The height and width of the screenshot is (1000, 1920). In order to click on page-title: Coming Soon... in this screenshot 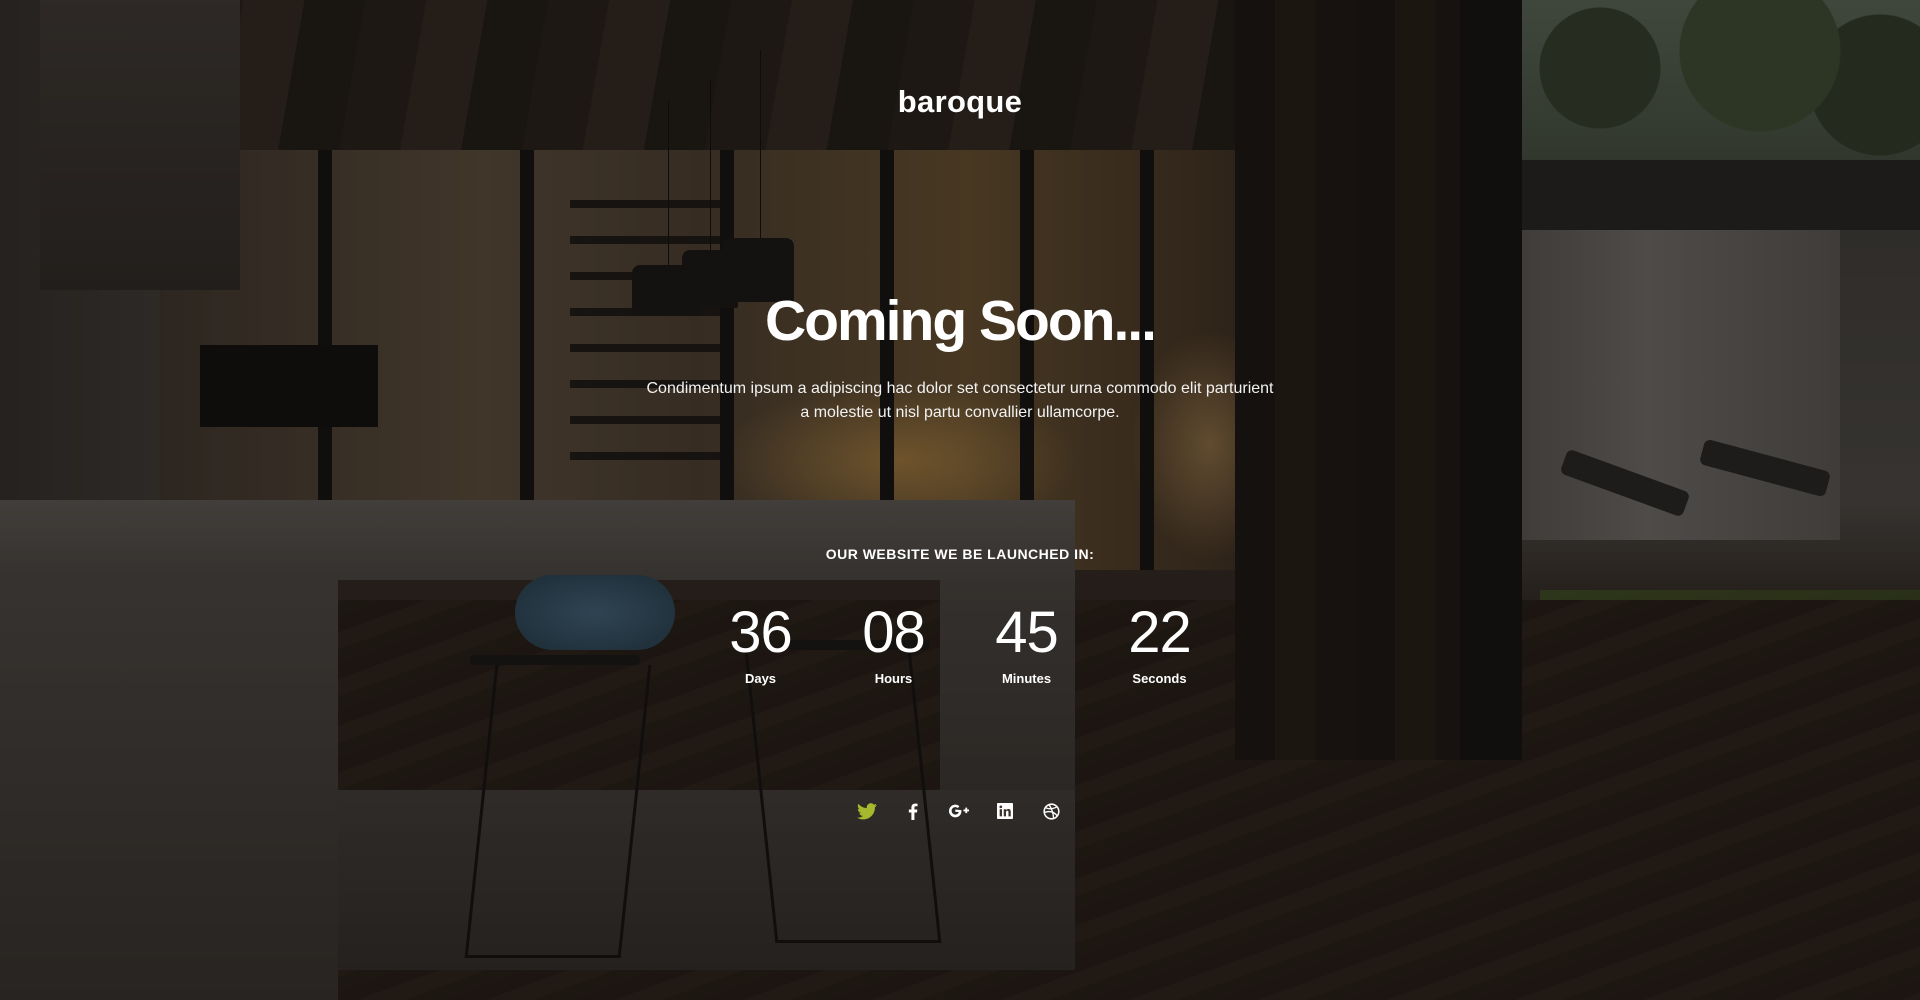, I will do `click(961, 321)`.